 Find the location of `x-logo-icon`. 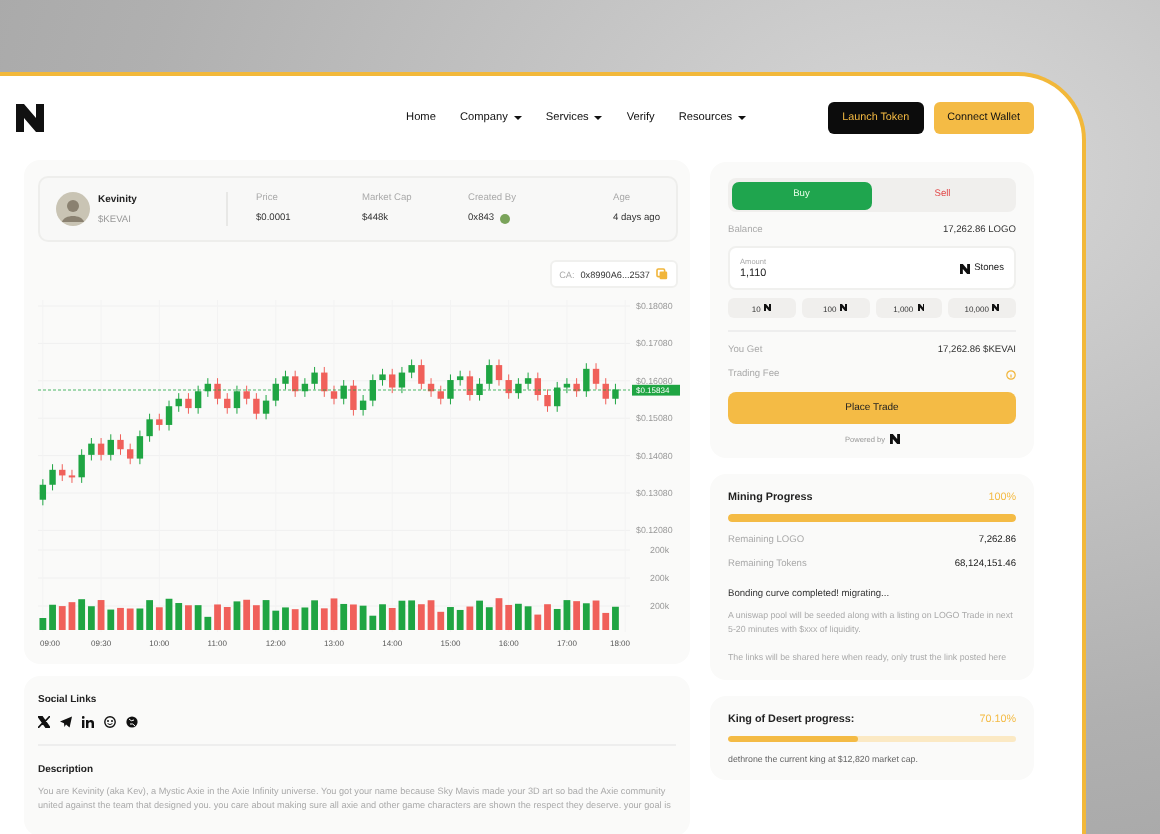

x-logo-icon is located at coordinates (44, 722).